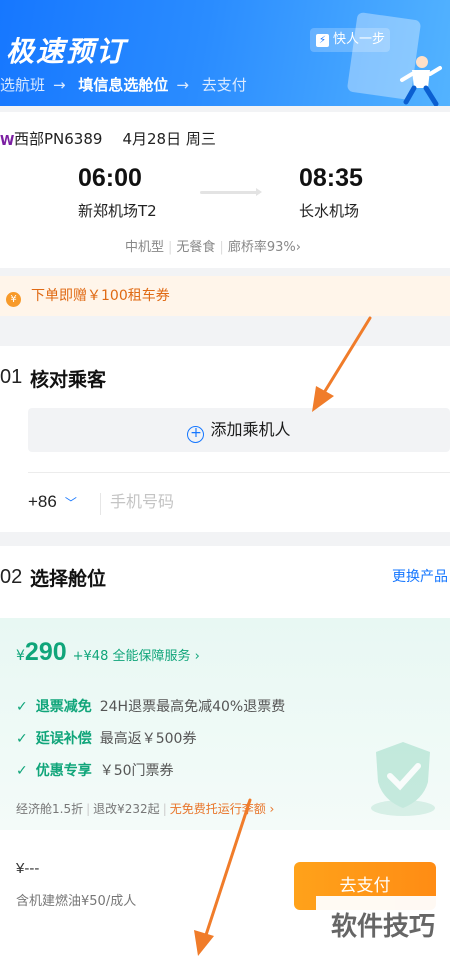  Describe the element at coordinates (110, 178) in the screenshot. I see `depart-time: 06:00` at that location.